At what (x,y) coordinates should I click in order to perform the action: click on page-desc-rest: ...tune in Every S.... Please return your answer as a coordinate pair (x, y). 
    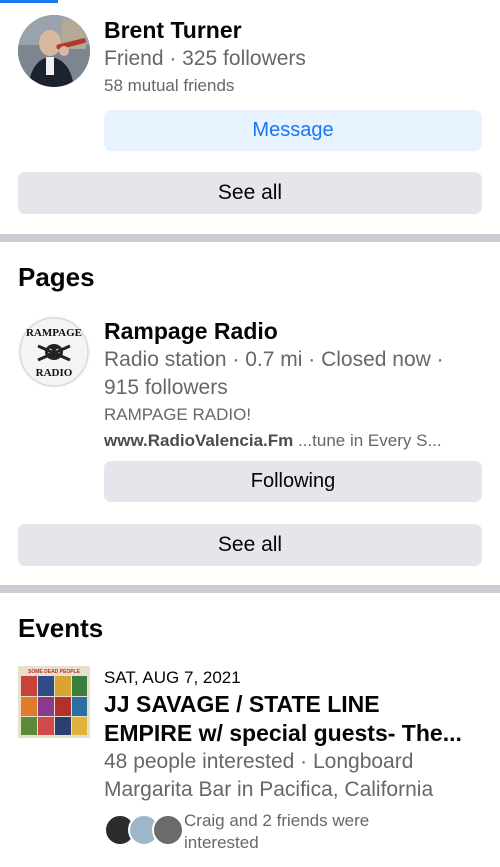
    Looking at the image, I should click on (367, 440).